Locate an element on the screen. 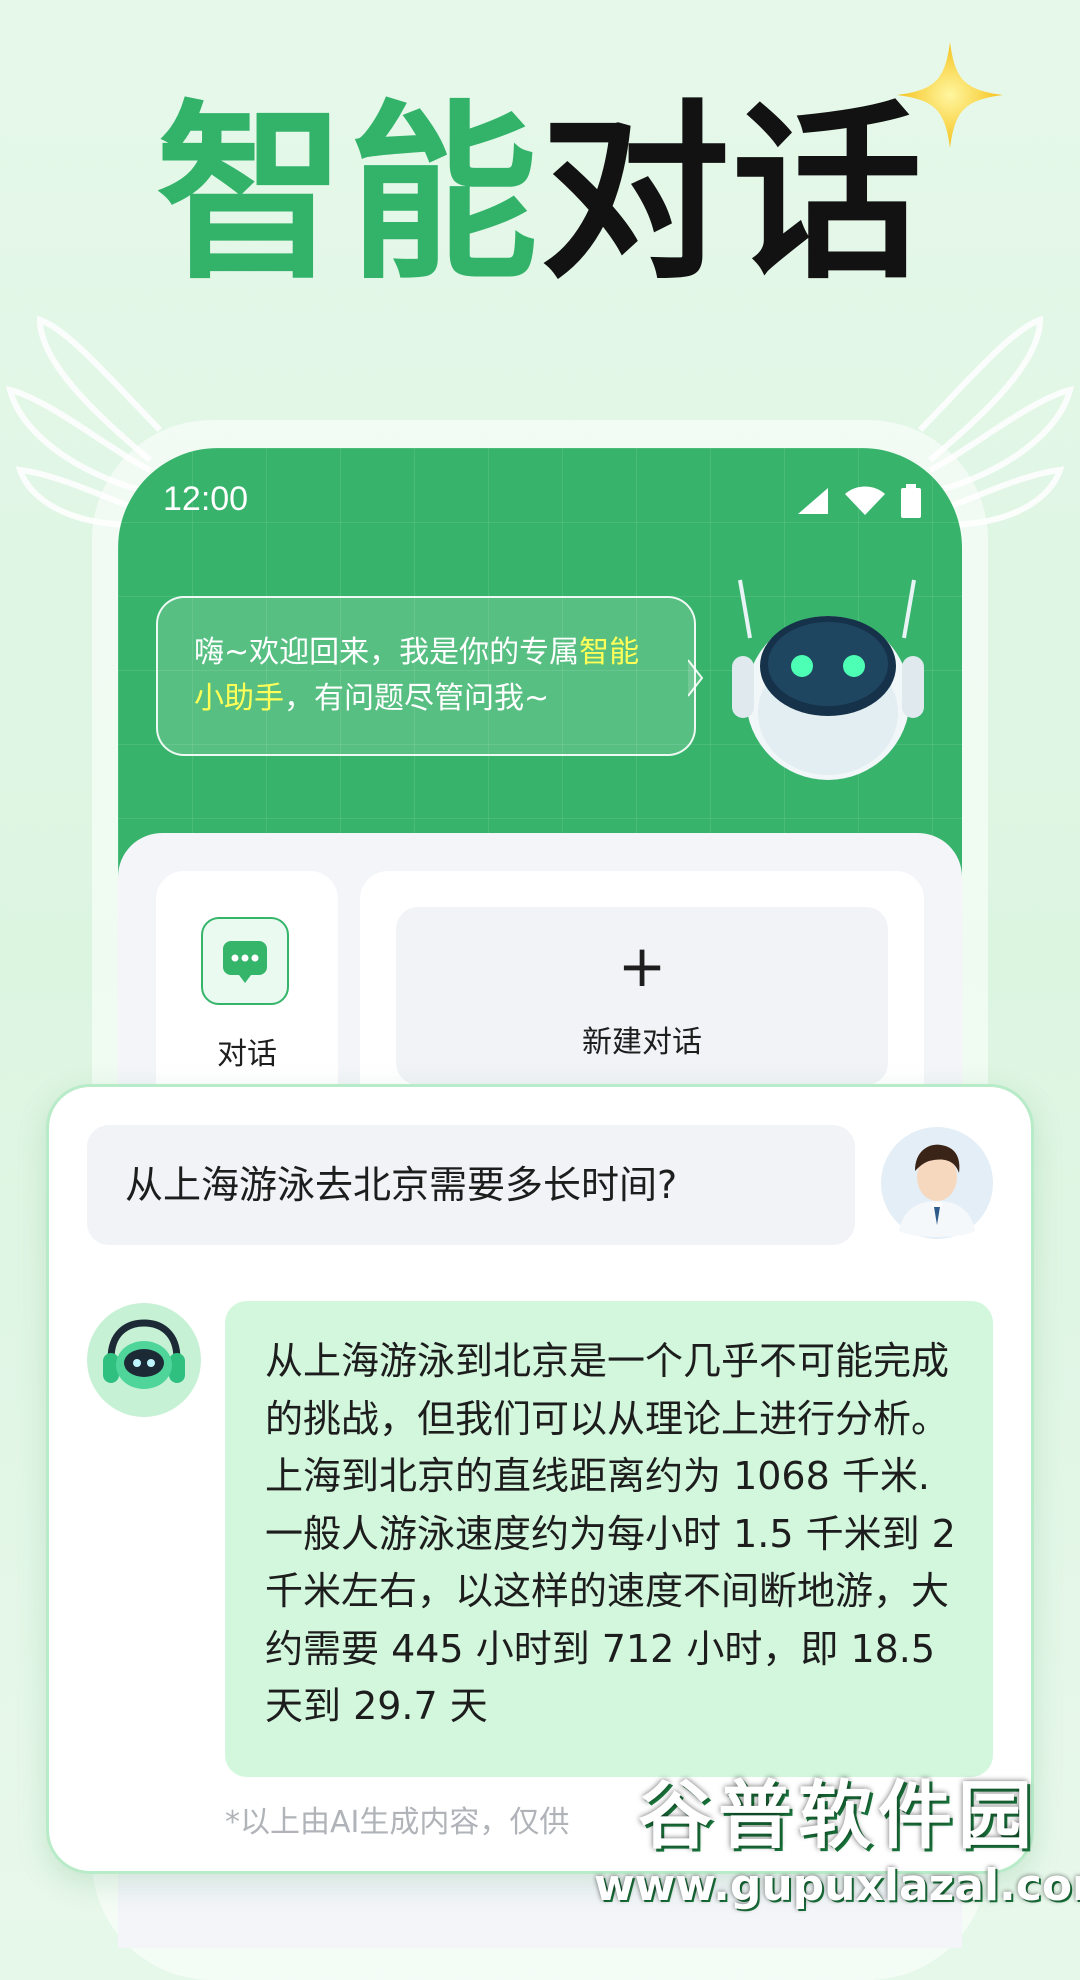 Image resolution: width=1080 pixels, height=1980 pixels. watermark: 谷普软件园 www.gupuxlazal.com is located at coordinates (837, 1834).